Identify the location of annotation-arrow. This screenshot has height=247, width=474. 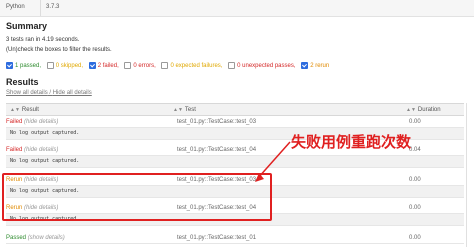
(273, 161).